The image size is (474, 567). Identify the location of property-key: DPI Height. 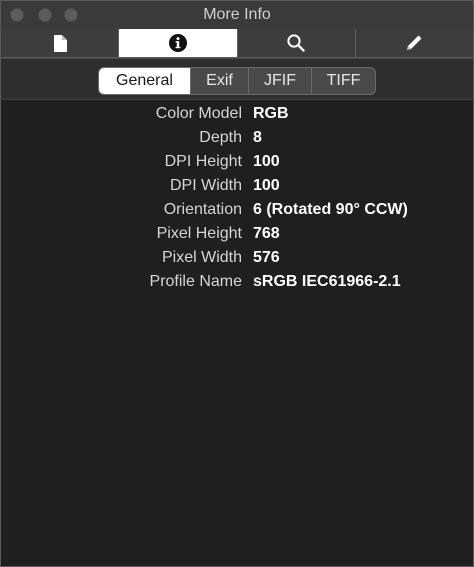
(203, 161).